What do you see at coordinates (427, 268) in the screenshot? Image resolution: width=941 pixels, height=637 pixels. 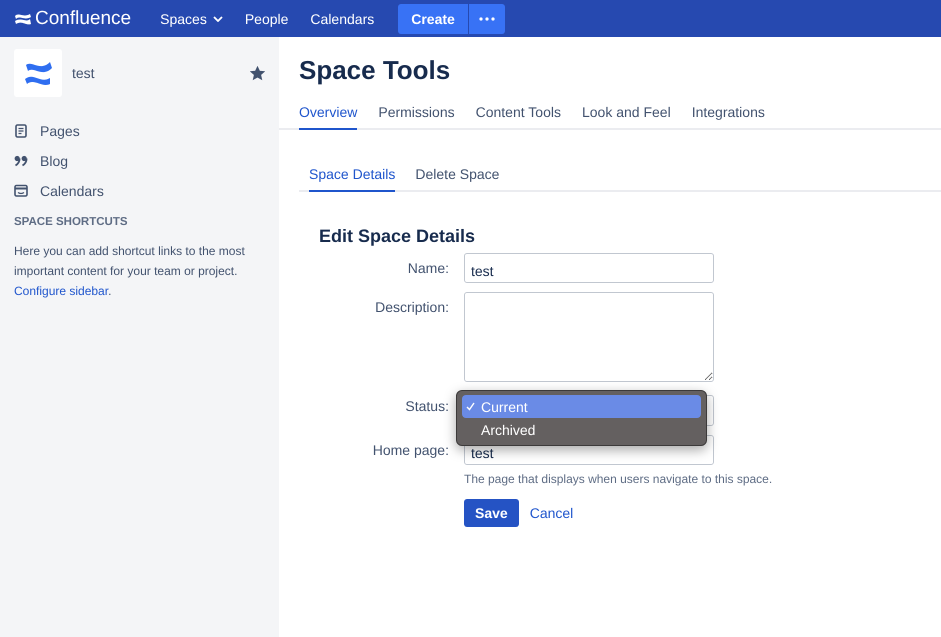 I see `field-label: Name:` at bounding box center [427, 268].